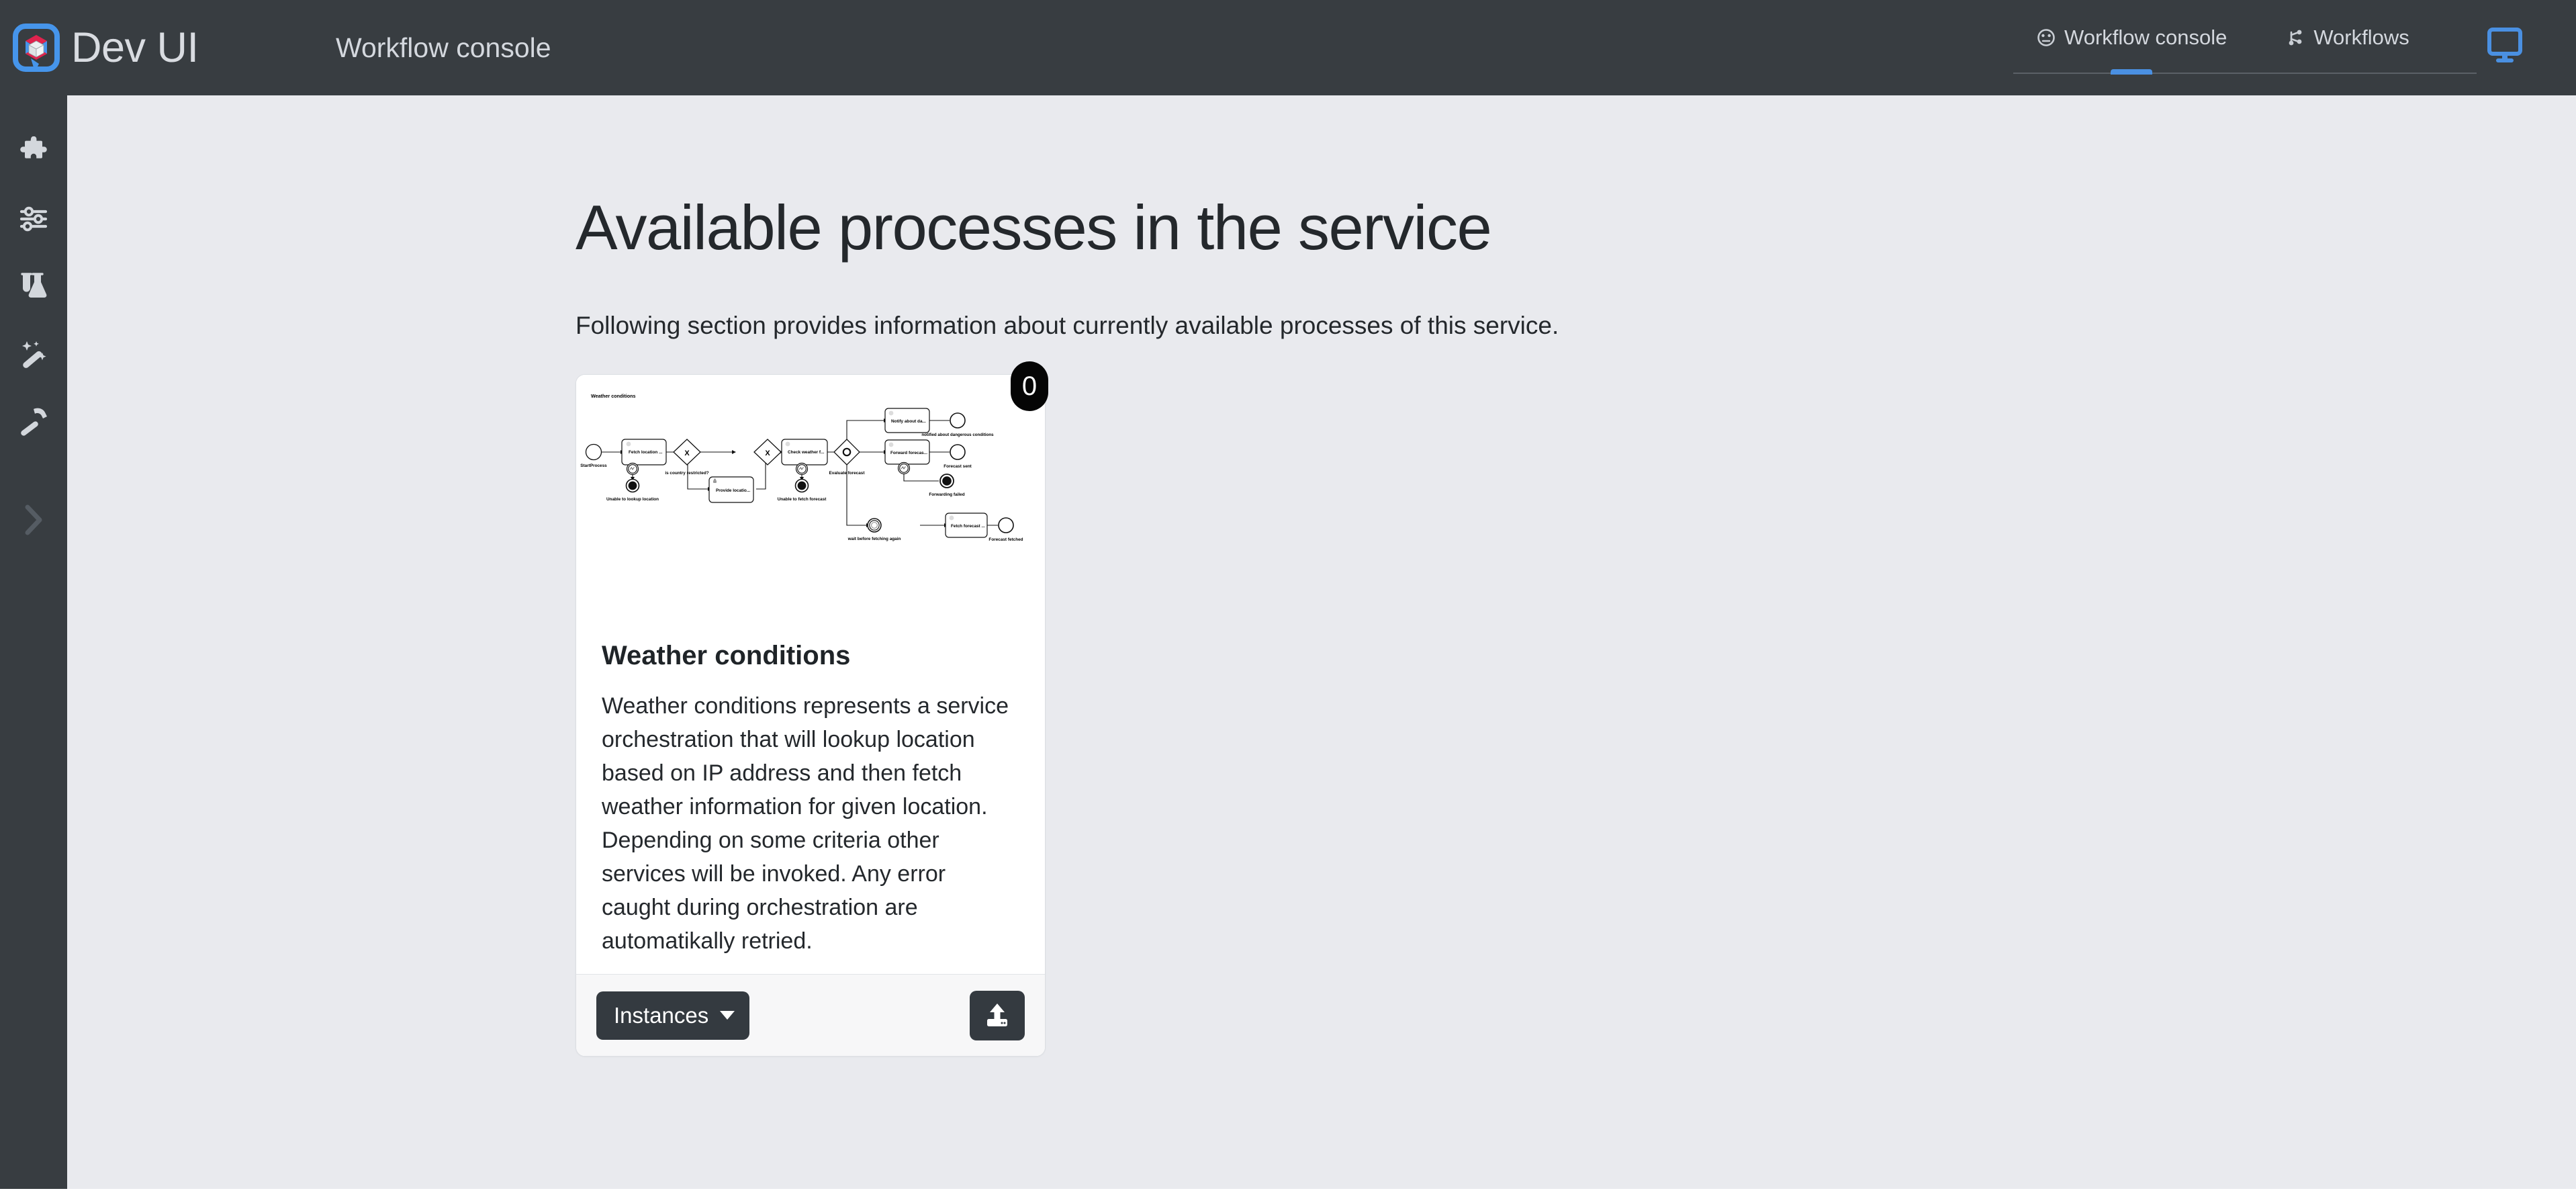 This screenshot has height=1201, width=2576. I want to click on upload-icon, so click(997, 1016).